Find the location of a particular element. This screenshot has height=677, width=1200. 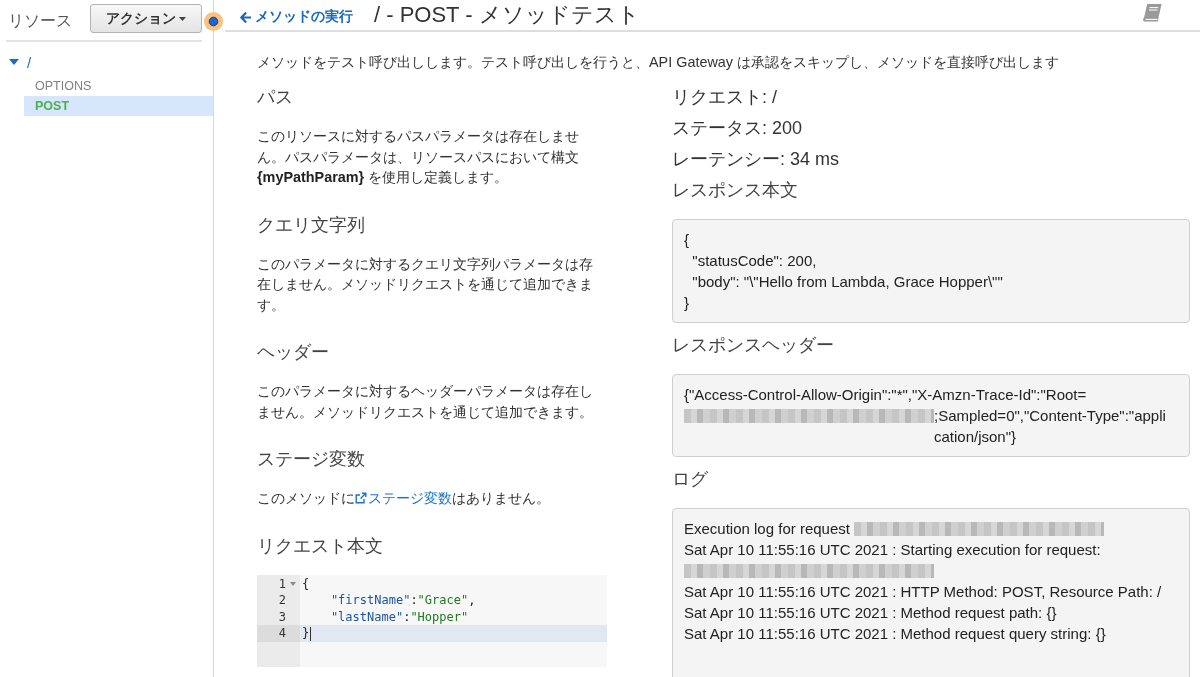

section-heading: ステージ変数 is located at coordinates (311, 459).